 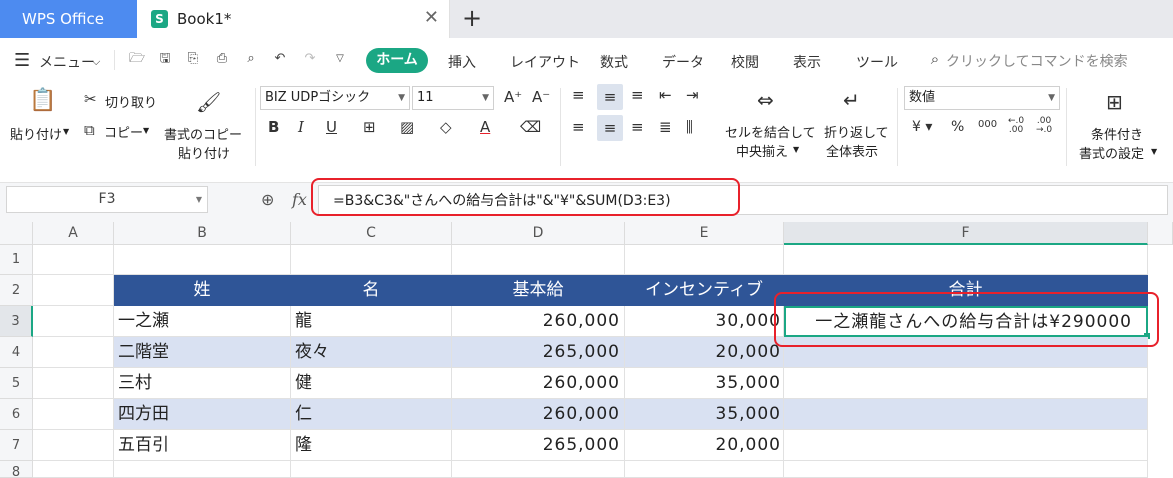 What do you see at coordinates (131, 101) in the screenshot?
I see `cut-button: 切り取り` at bounding box center [131, 101].